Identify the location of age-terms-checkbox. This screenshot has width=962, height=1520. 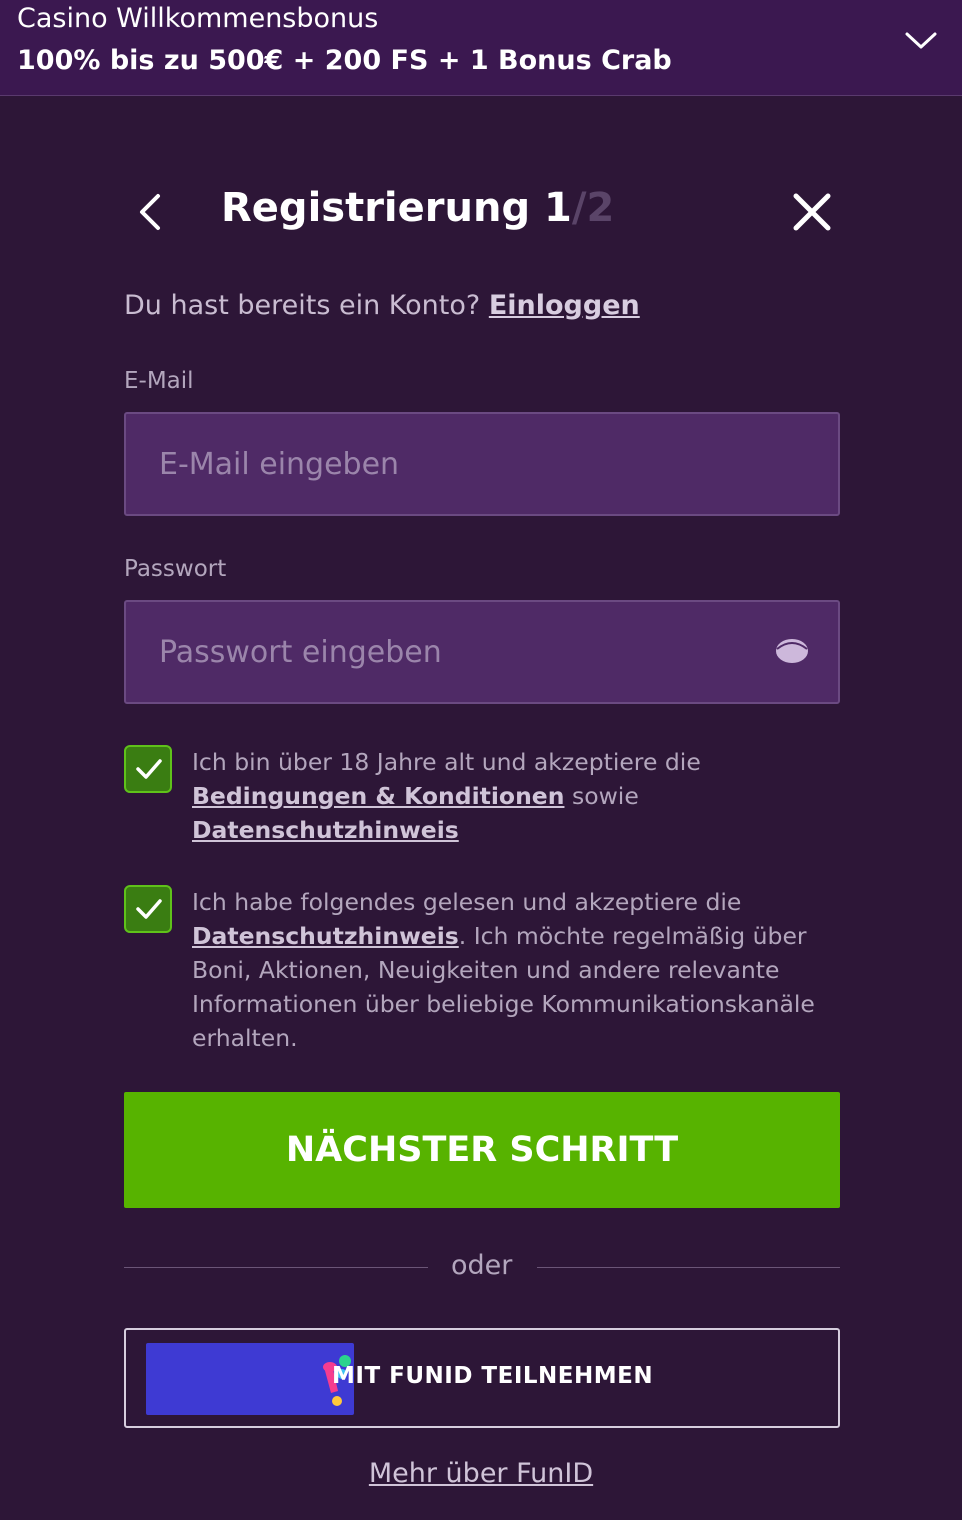
(148, 769).